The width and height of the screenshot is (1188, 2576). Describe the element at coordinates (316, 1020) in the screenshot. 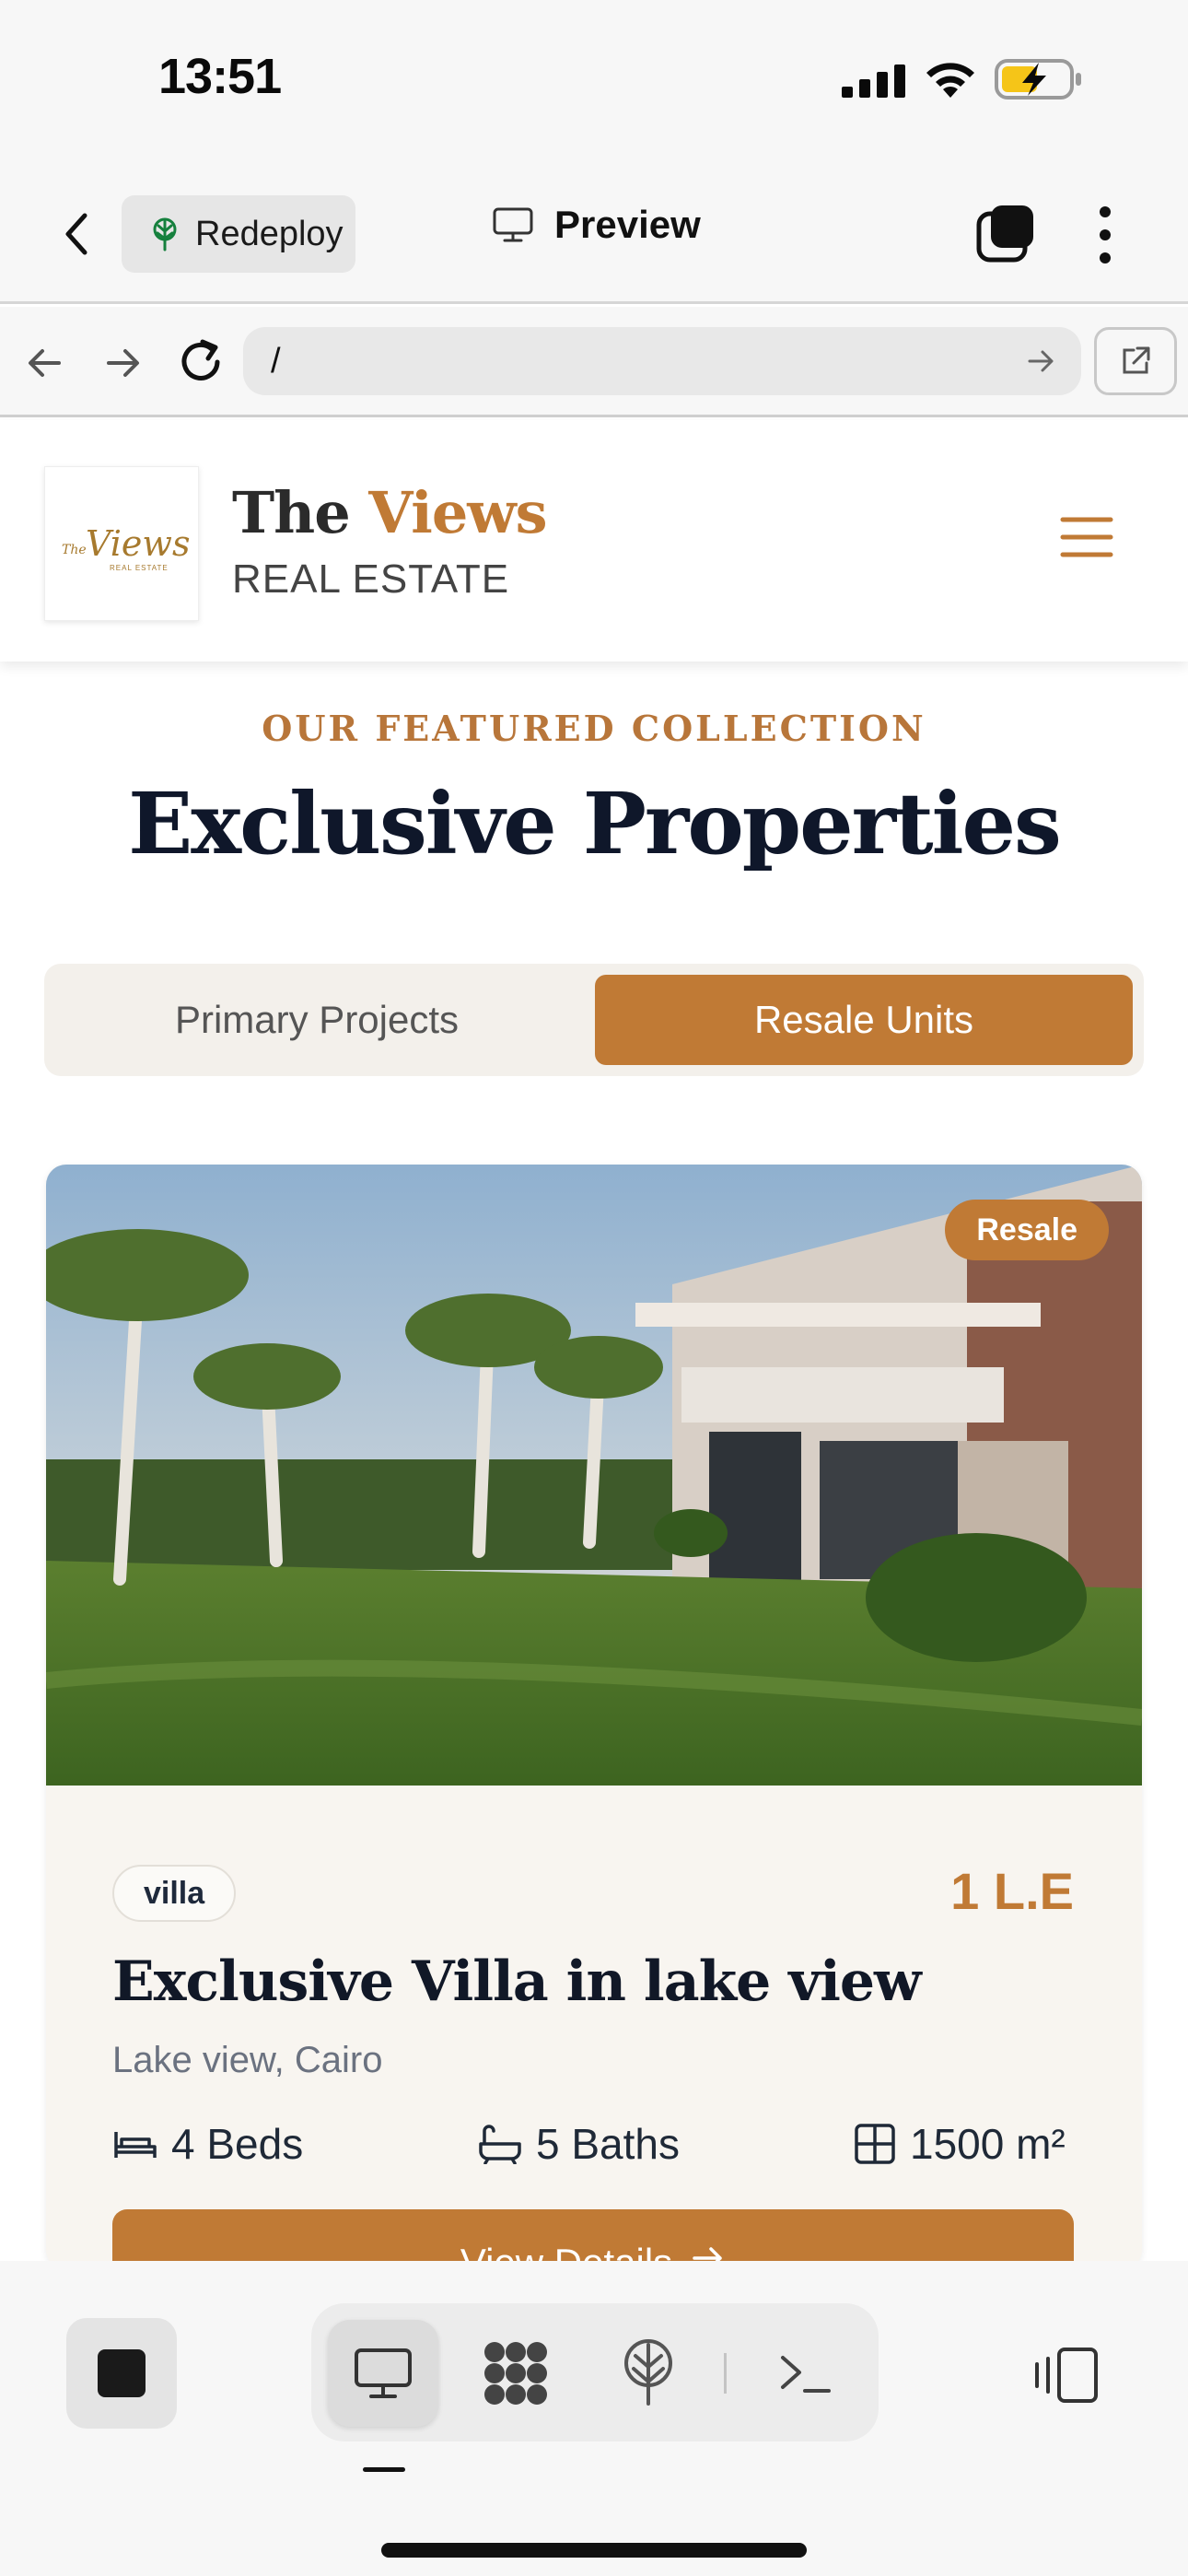

I see `tab-primary-projects: Primary Projects` at that location.